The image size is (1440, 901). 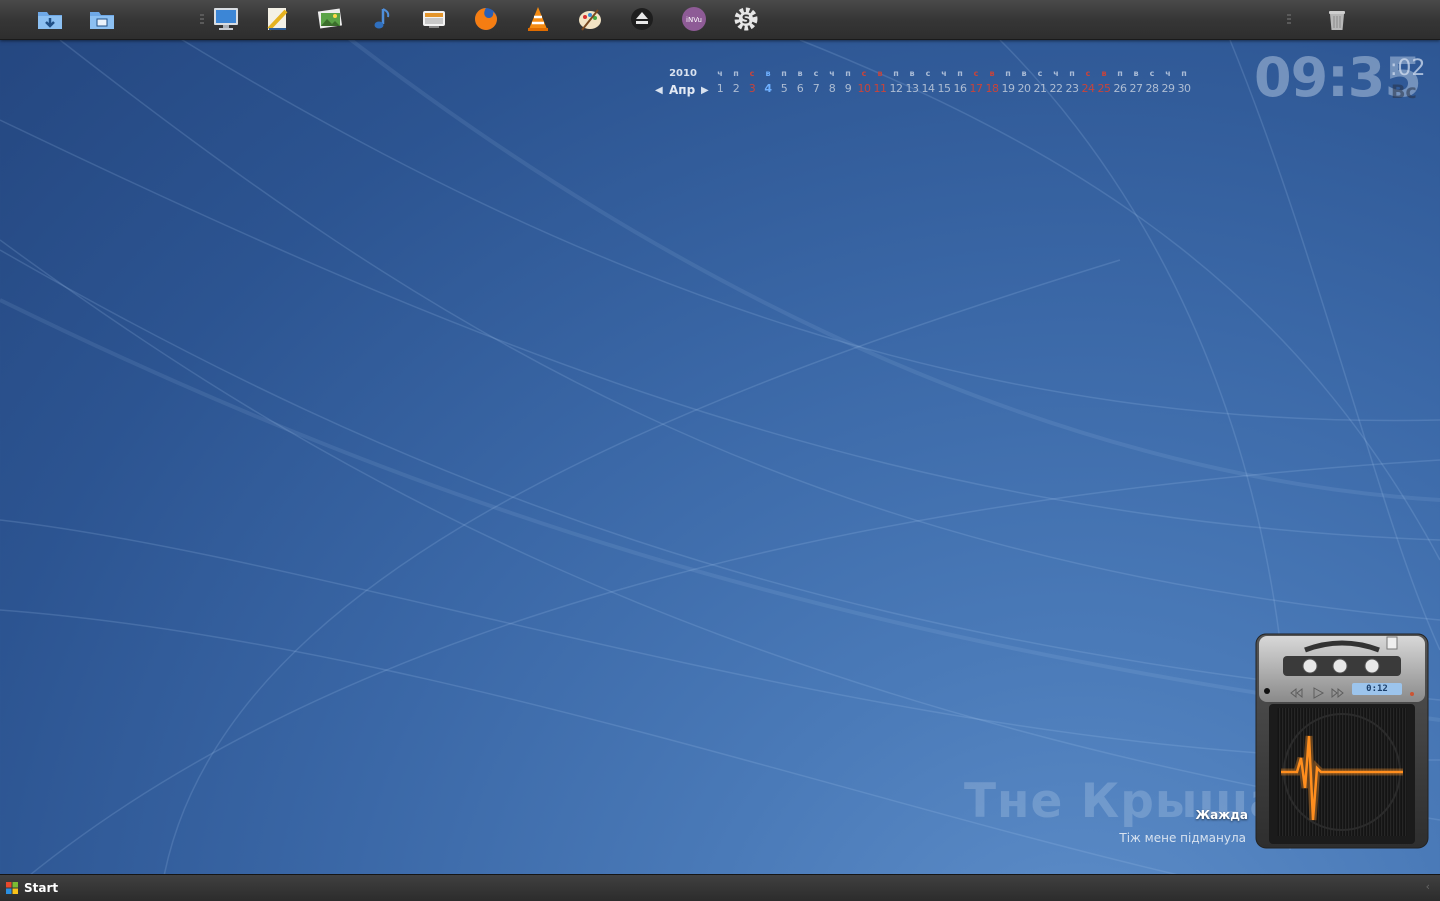 I want to click on calendar-day: п9, so click(x=848, y=82).